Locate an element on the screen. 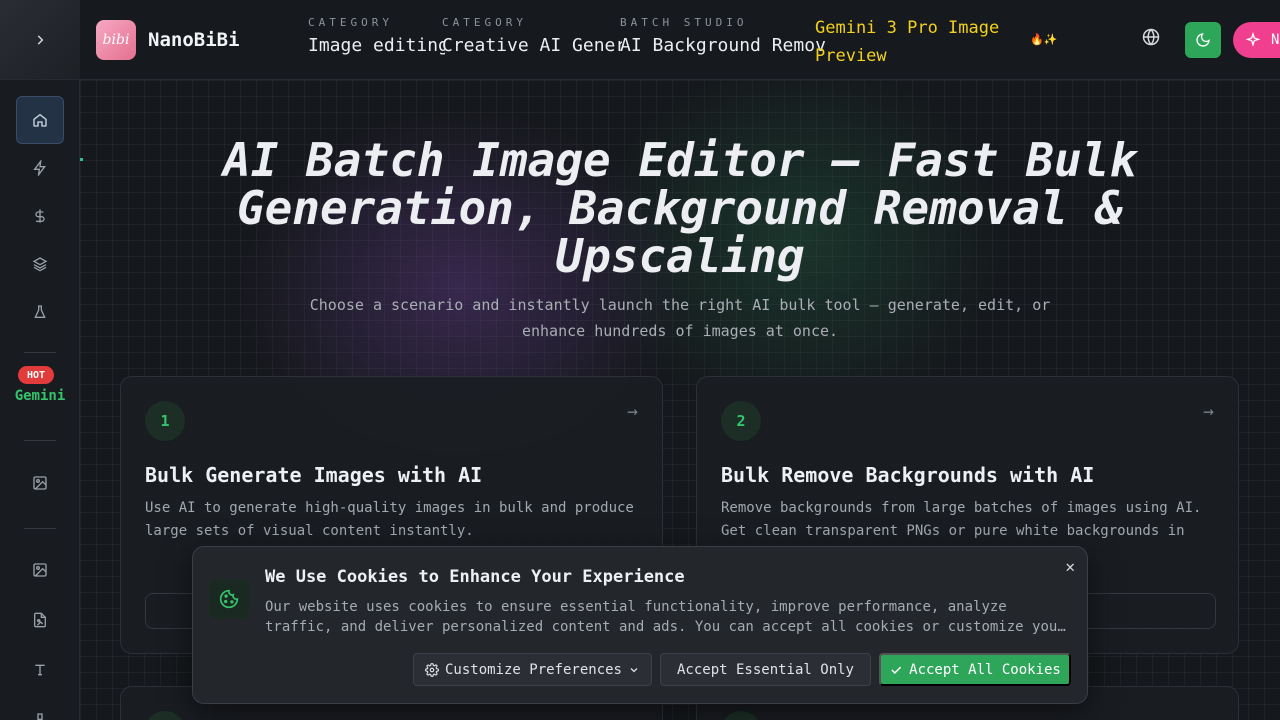 The height and width of the screenshot is (720, 1280). nav-pricing is located at coordinates (40, 216).